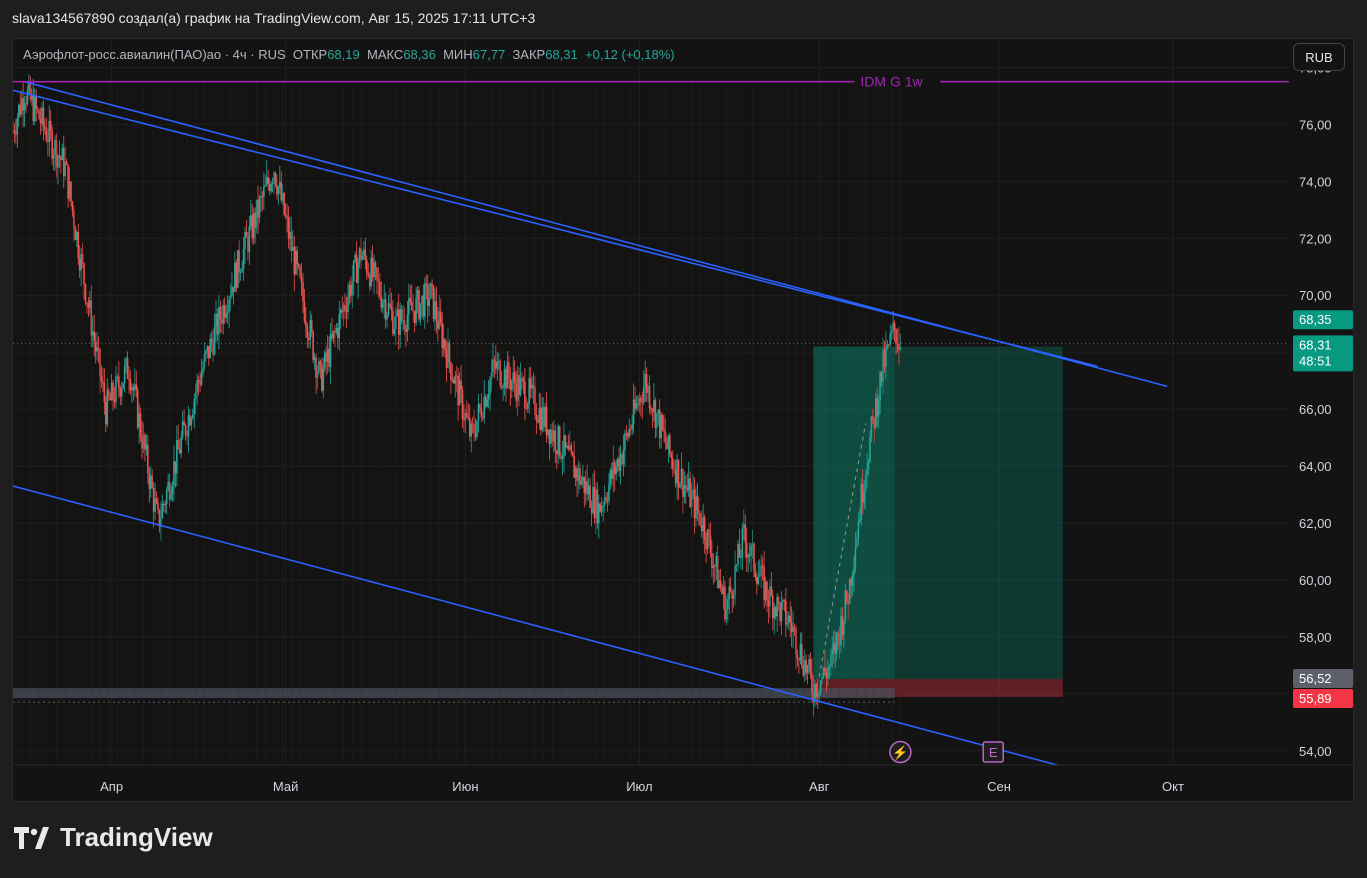 The width and height of the screenshot is (1367, 878). Describe the element at coordinates (1315, 678) in the screenshot. I see `price-label-entry-text: 56,52` at that location.